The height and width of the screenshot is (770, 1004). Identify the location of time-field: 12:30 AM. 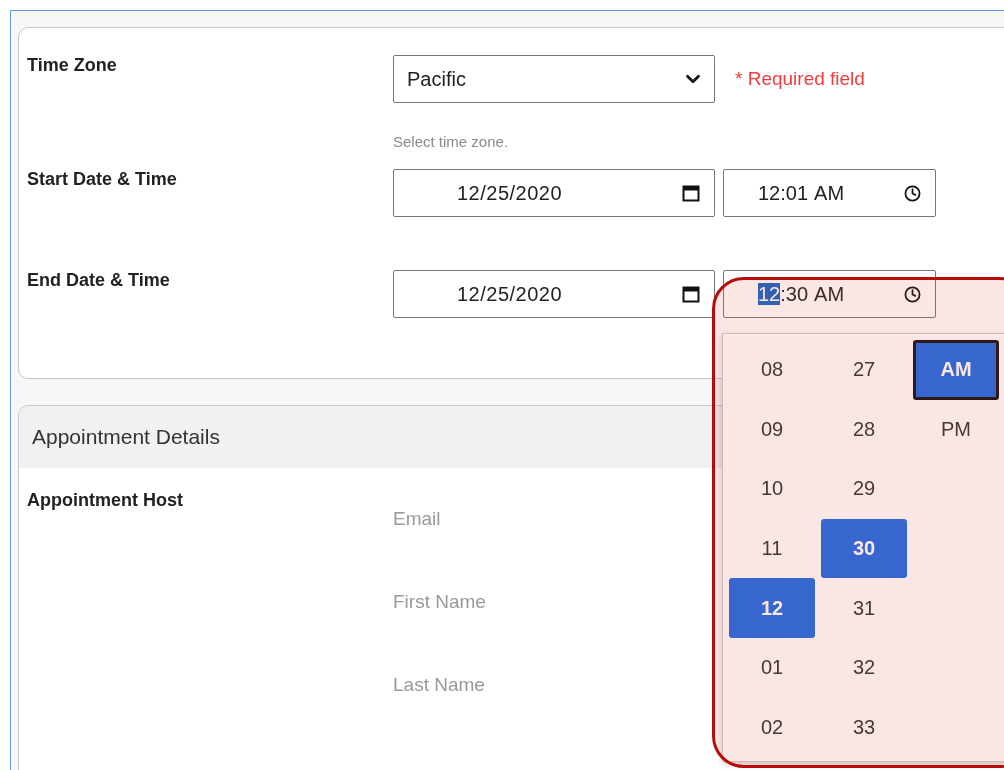
(829, 294).